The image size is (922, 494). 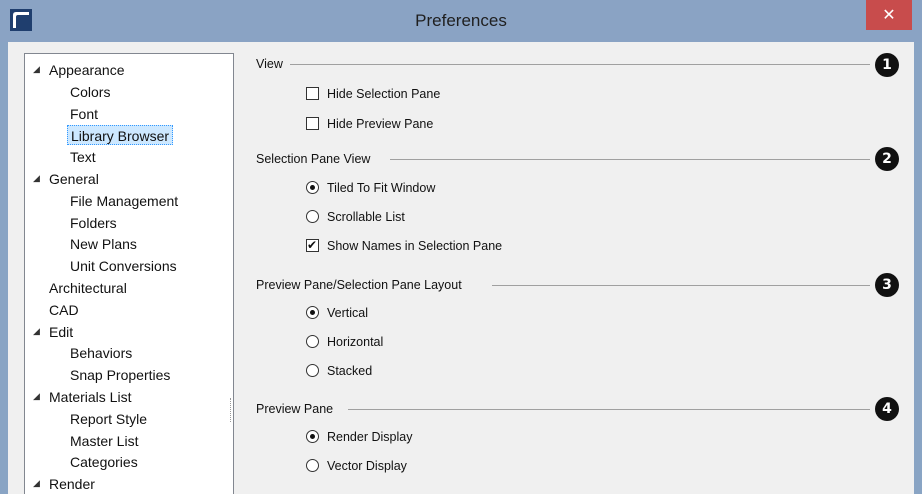 I want to click on group-layout-divider, so click(x=681, y=285).